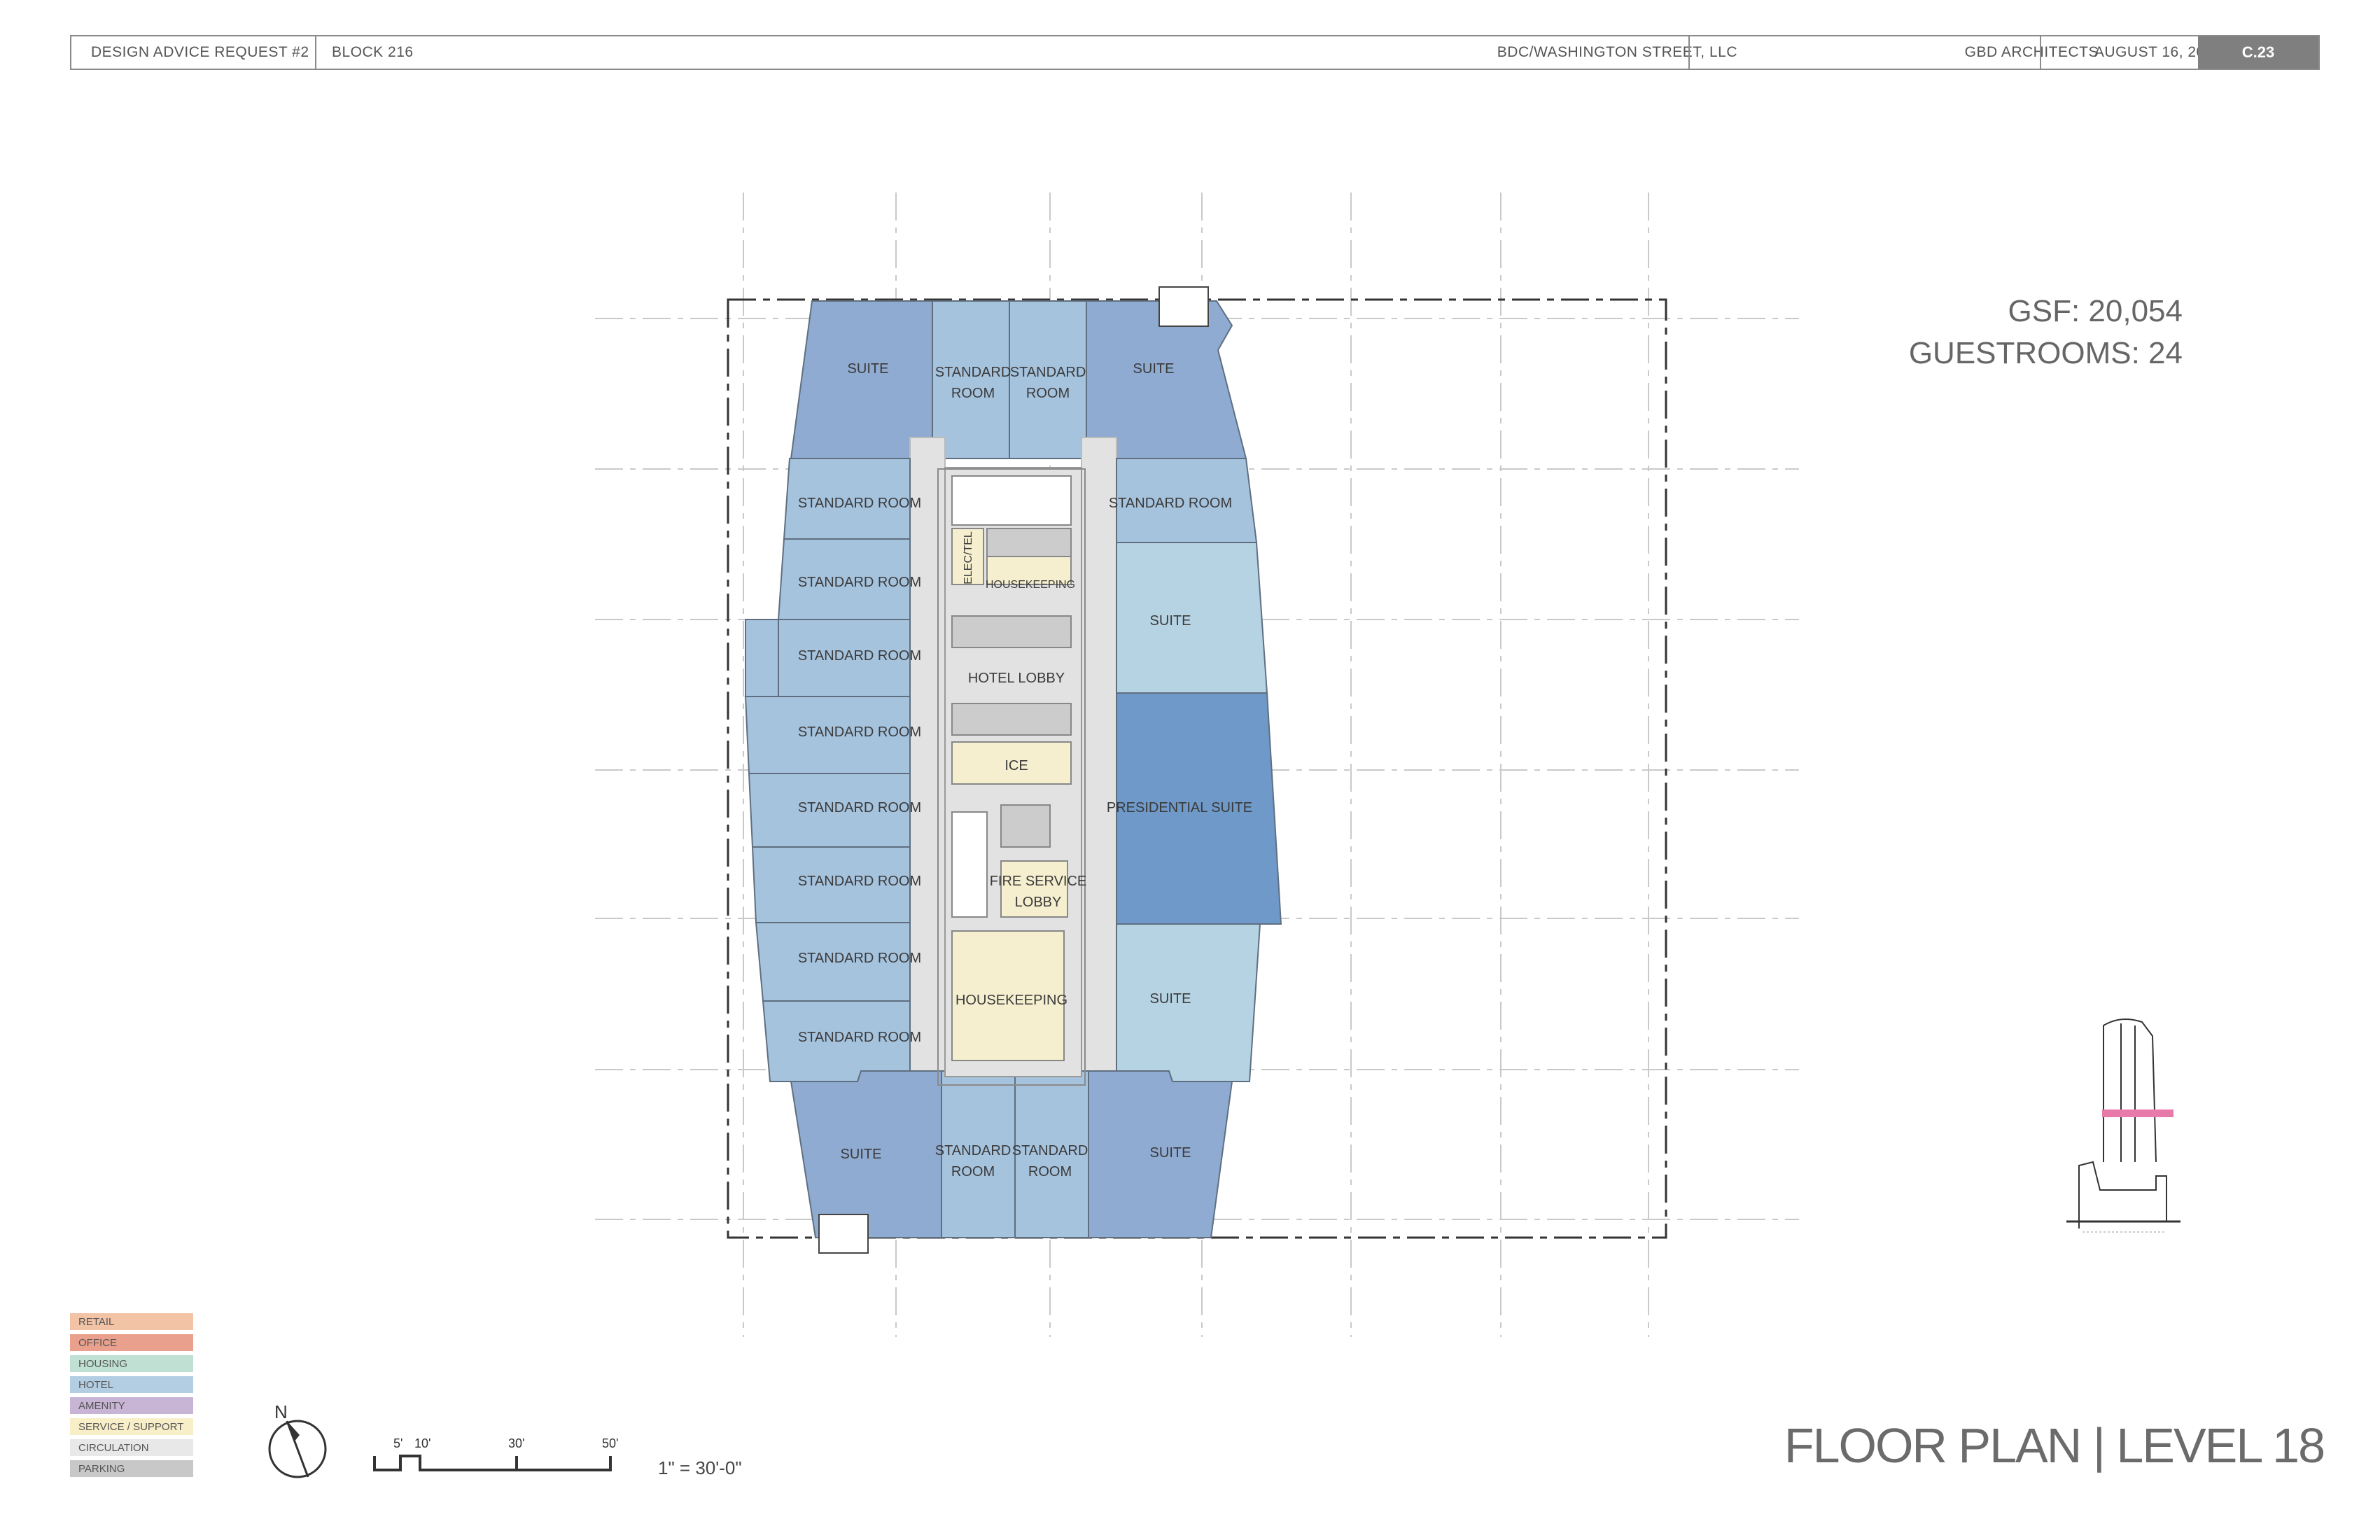  Describe the element at coordinates (927, 765) in the screenshot. I see `west-corridor` at that location.